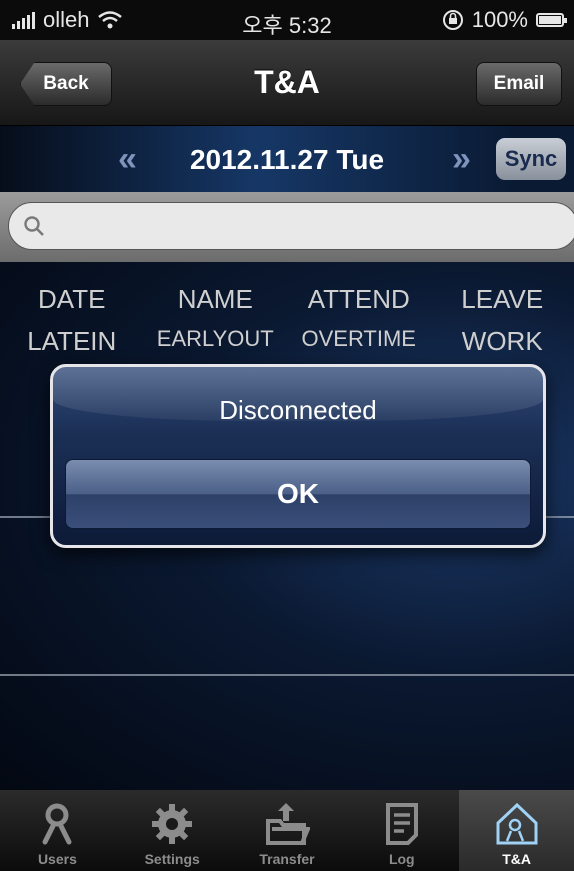 The width and height of the screenshot is (574, 871). What do you see at coordinates (517, 824) in the screenshot?
I see `home-user-icon` at bounding box center [517, 824].